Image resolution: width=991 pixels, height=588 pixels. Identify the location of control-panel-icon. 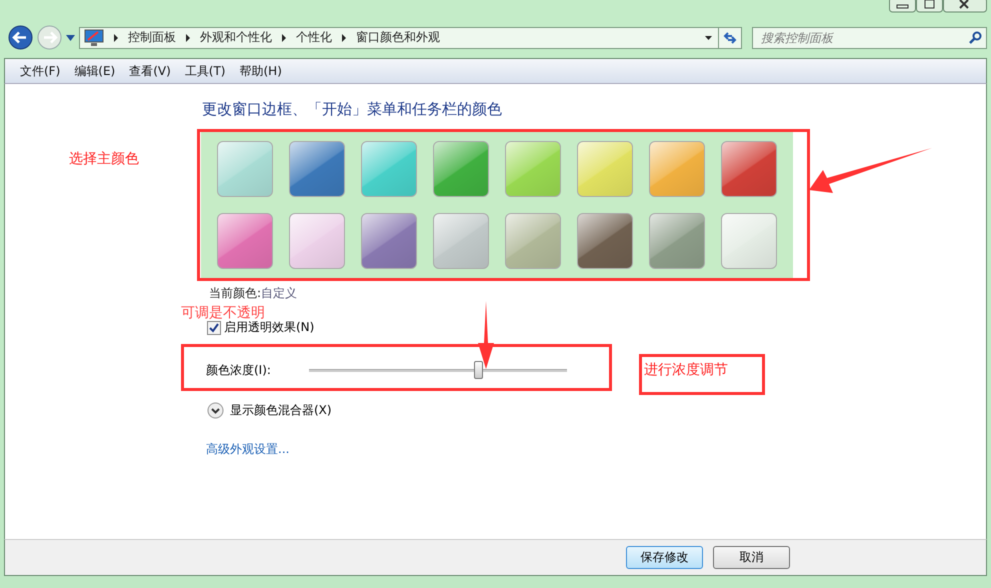
(94, 37).